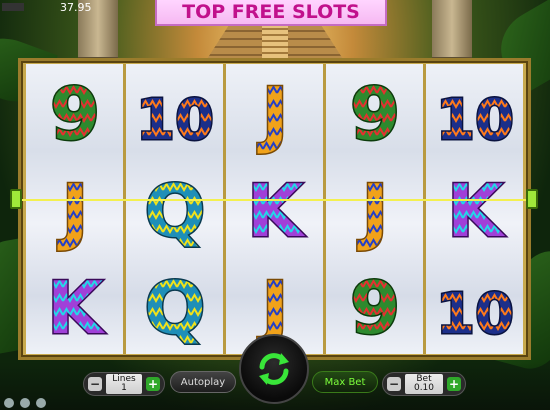 The image size is (550, 410). I want to click on reel-4: 9 J 9, so click(374, 209).